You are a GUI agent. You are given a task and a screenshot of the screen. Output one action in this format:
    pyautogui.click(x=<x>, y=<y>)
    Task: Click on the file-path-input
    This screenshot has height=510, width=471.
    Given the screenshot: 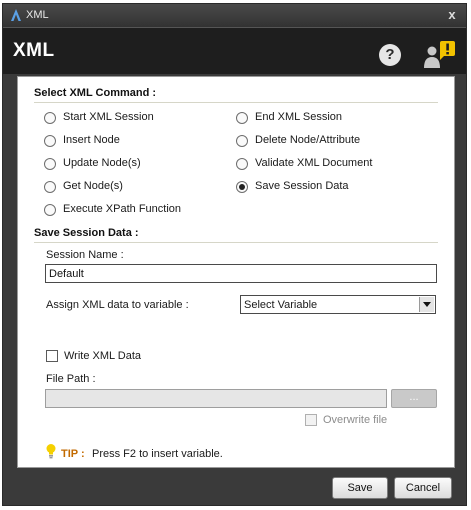 What is the action you would take?
    pyautogui.click(x=216, y=398)
    